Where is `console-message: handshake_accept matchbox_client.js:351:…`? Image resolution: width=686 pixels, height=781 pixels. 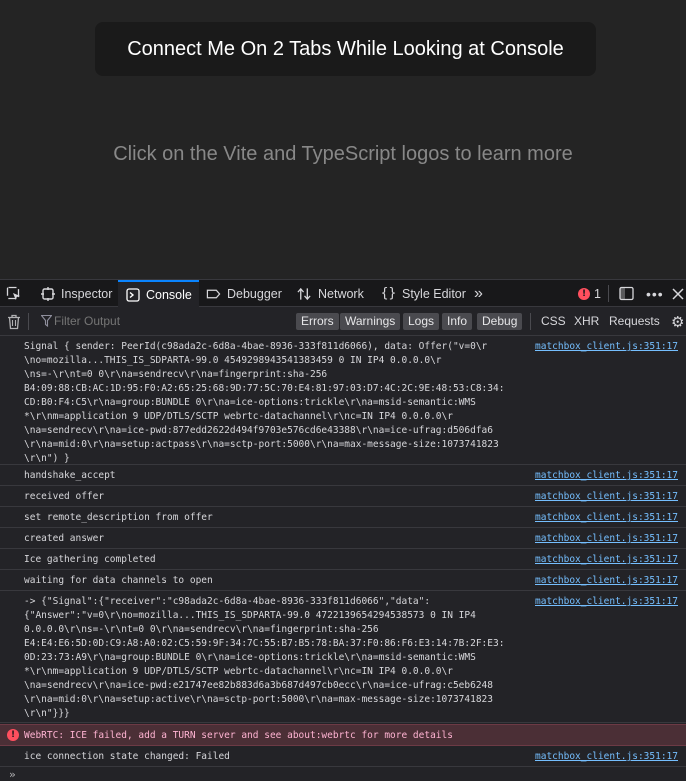 console-message: handshake_accept matchbox_client.js:351:… is located at coordinates (343, 475).